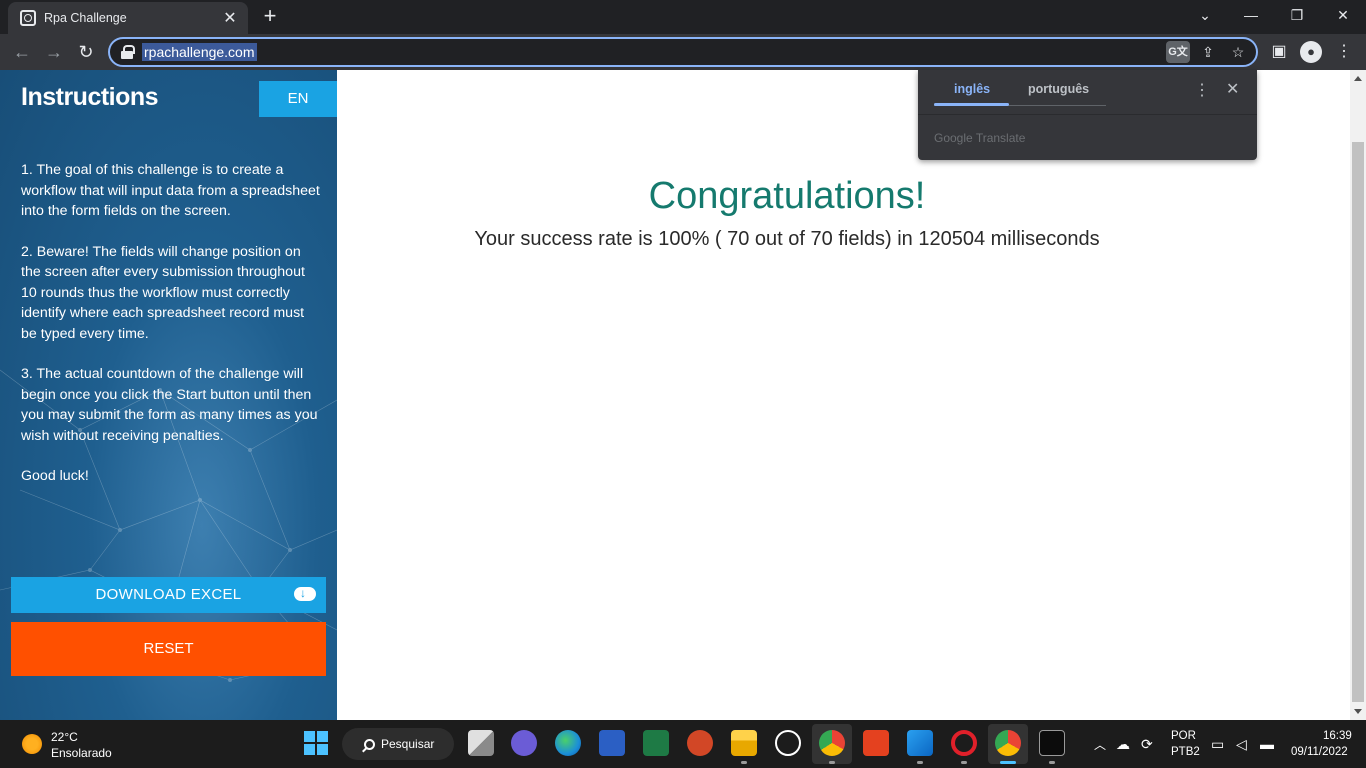  What do you see at coordinates (1183, 736) in the screenshot?
I see `input-language: POR` at bounding box center [1183, 736].